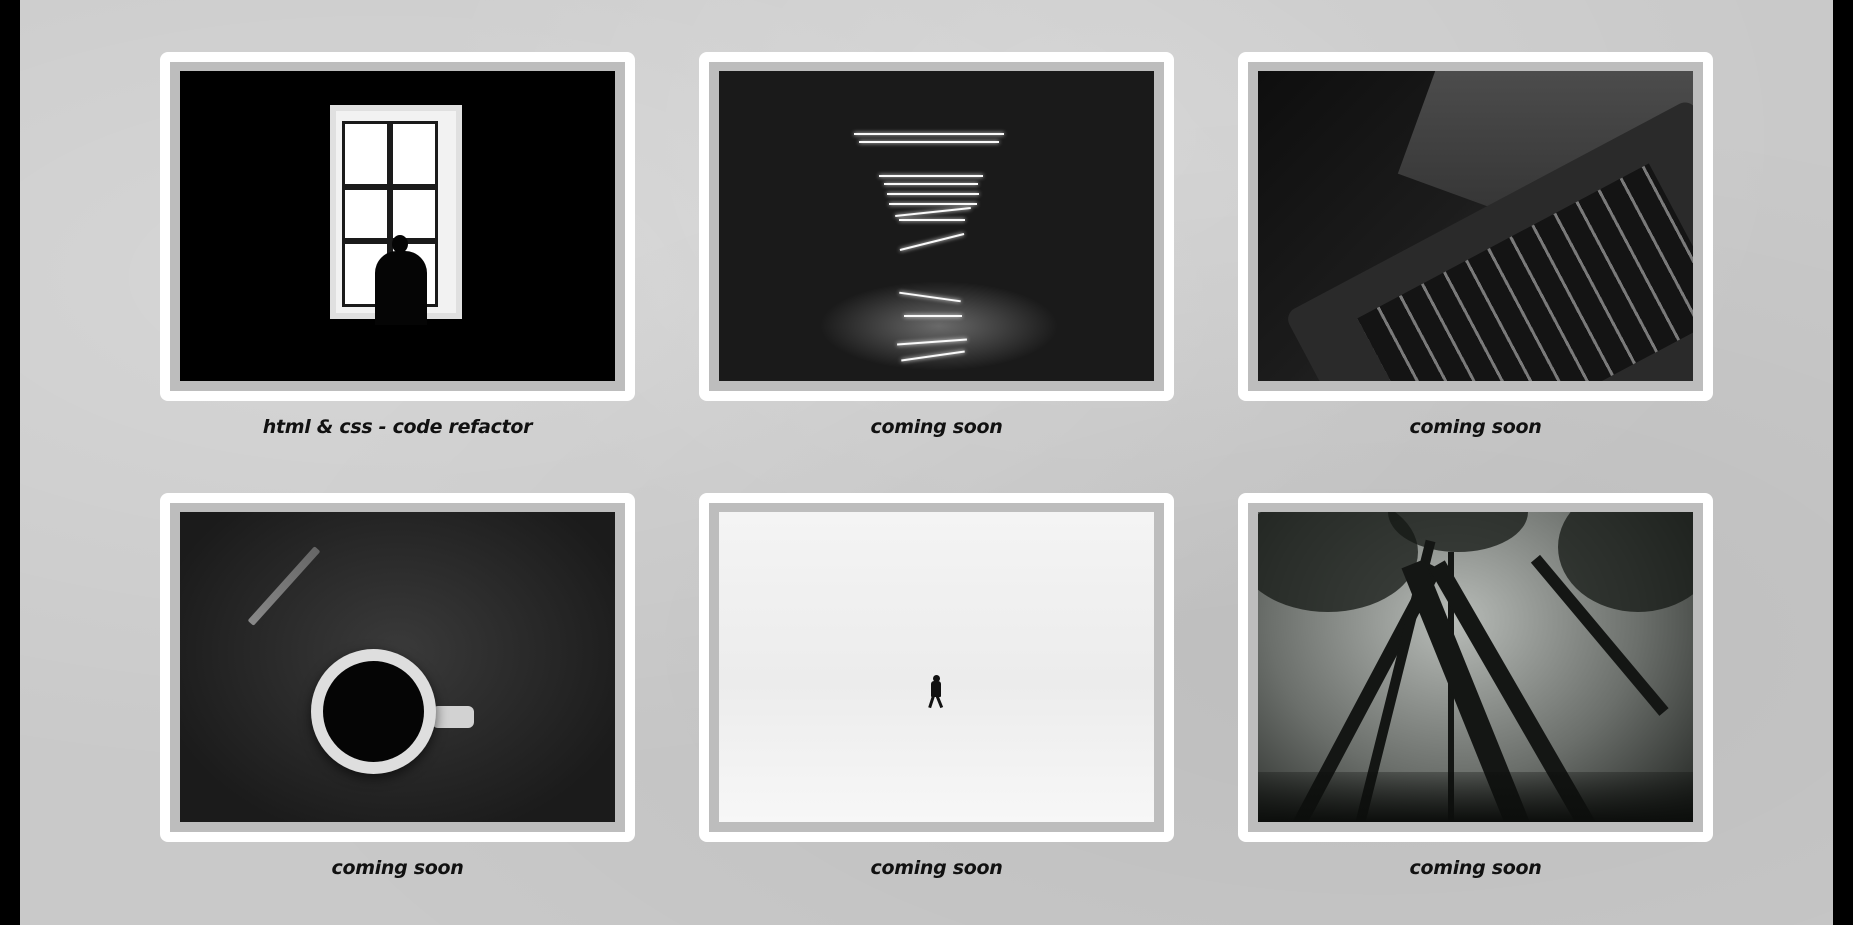 This screenshot has width=1853, height=925. What do you see at coordinates (373, 711) in the screenshot?
I see `coffee` at bounding box center [373, 711].